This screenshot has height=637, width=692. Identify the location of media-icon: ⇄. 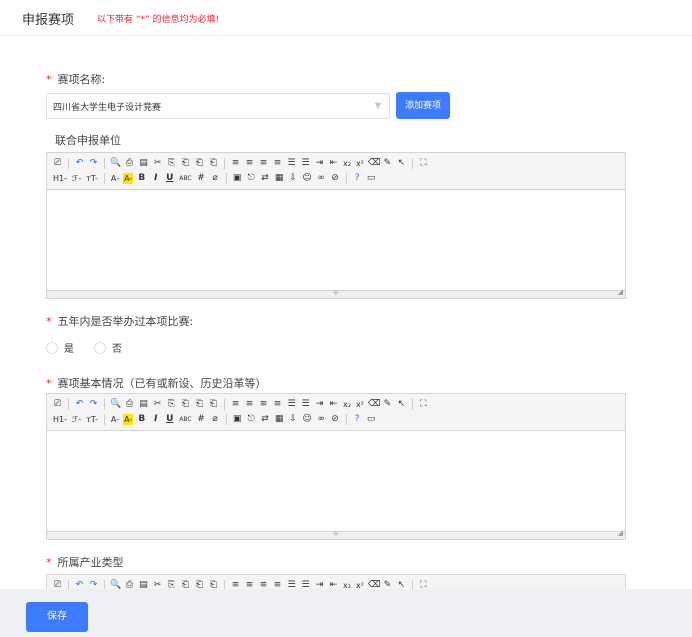
(265, 178).